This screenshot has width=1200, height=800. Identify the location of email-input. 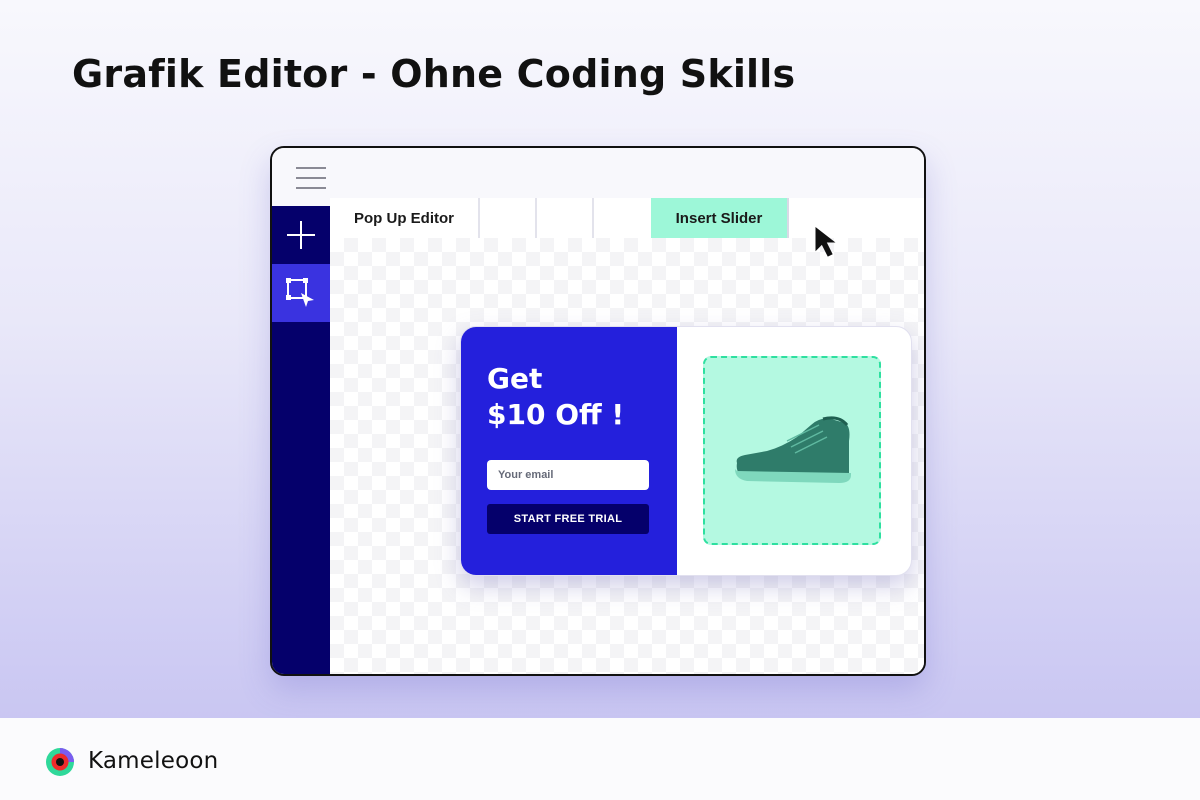
(568, 475).